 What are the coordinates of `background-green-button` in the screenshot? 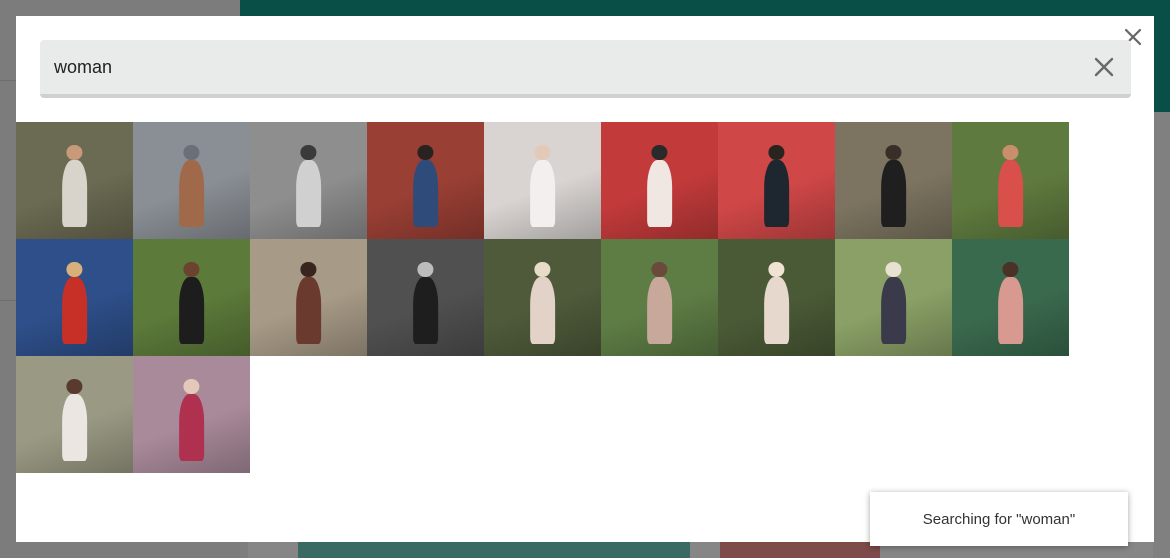 It's located at (494, 550).